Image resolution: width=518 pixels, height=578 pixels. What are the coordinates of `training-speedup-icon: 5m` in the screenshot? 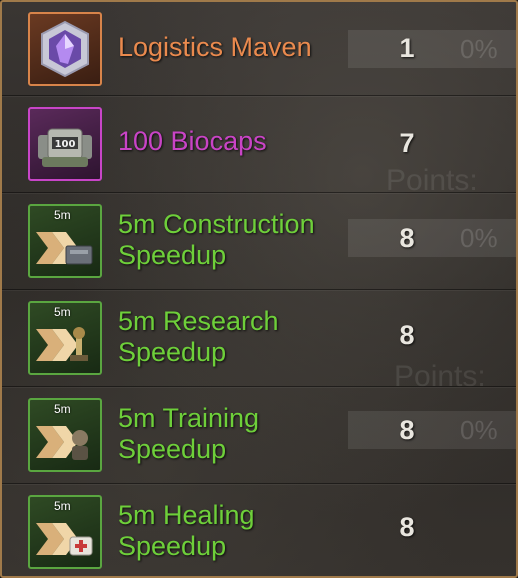 It's located at (65, 435).